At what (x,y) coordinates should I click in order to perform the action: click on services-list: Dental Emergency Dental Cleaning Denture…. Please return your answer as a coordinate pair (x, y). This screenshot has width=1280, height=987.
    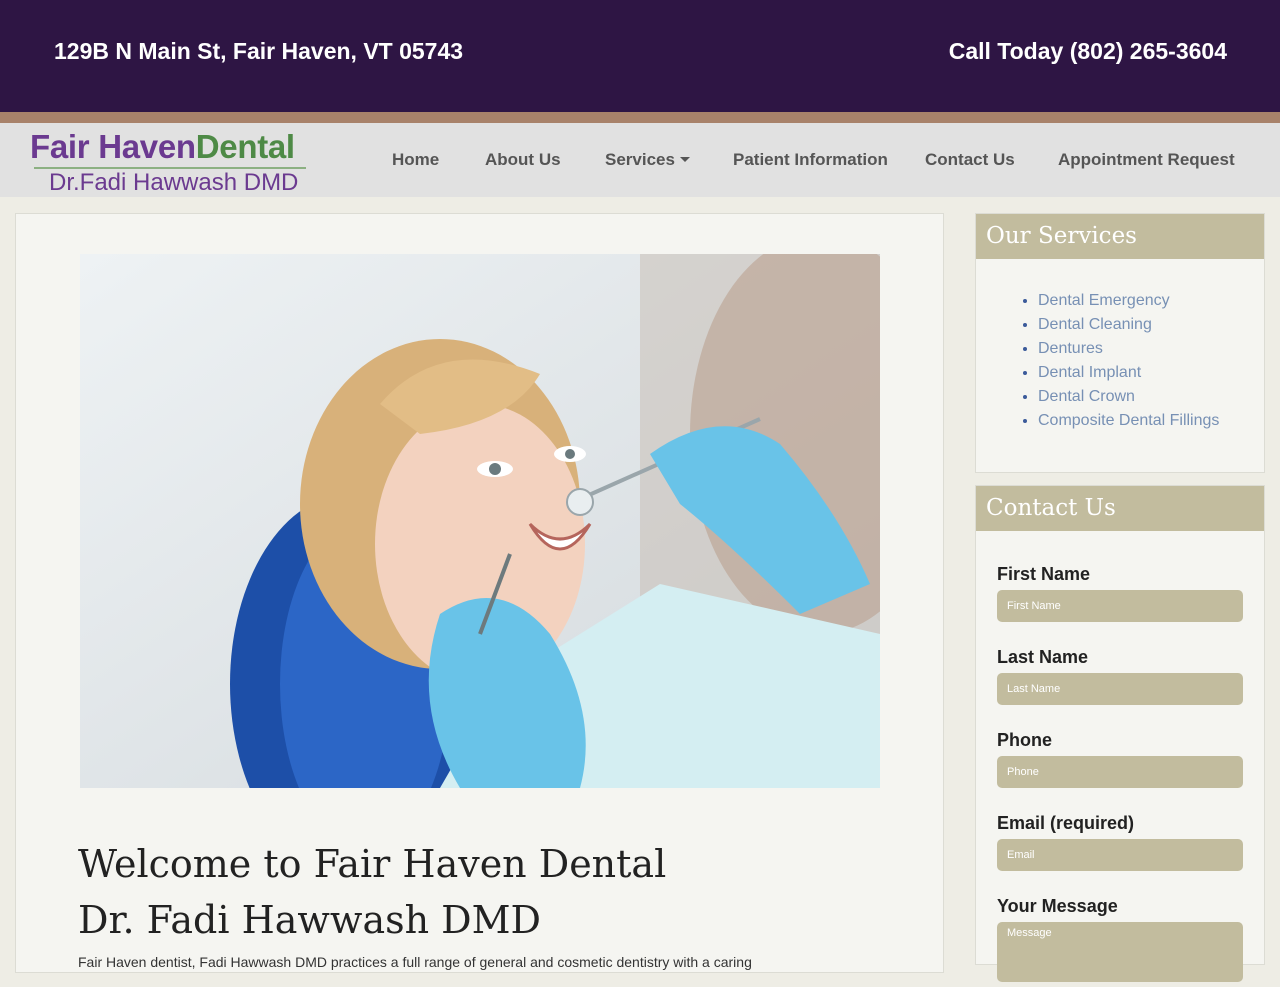
    Looking at the image, I should click on (1120, 346).